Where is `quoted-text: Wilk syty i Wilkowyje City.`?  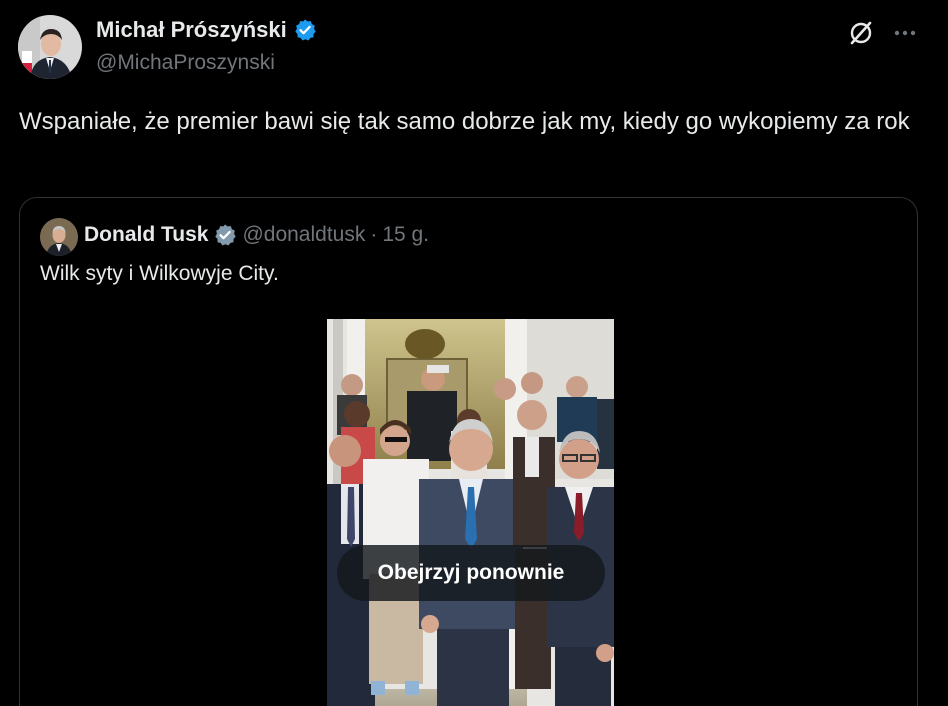 quoted-text: Wilk syty i Wilkowyje City. is located at coordinates (159, 273).